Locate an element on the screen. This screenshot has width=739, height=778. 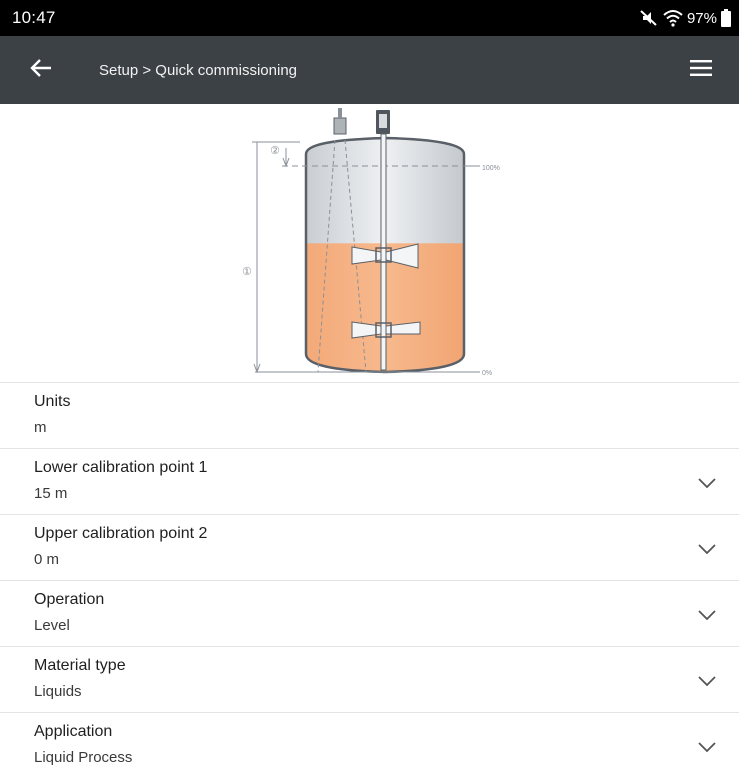
label-0-percent: 0% is located at coordinates (487, 373).